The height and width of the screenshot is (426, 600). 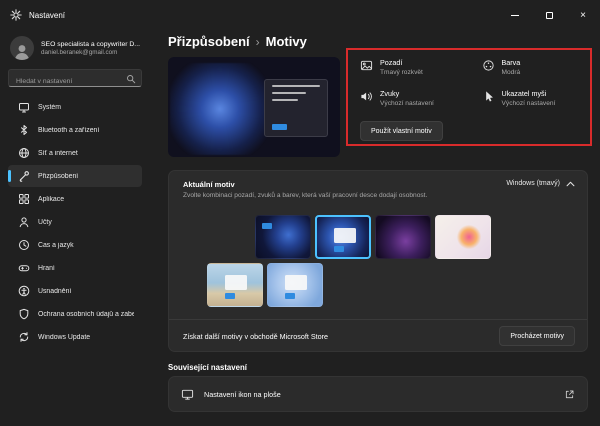 I want to click on time-language-clock-icon, so click(x=24, y=245).